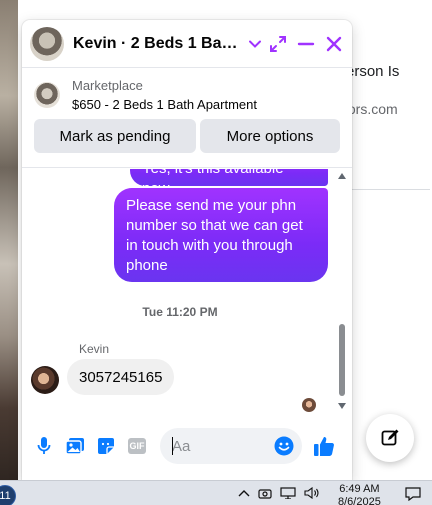 This screenshot has height=505, width=432. I want to click on system-clock: 6:49 AM 8/6/2025, so click(359, 494).